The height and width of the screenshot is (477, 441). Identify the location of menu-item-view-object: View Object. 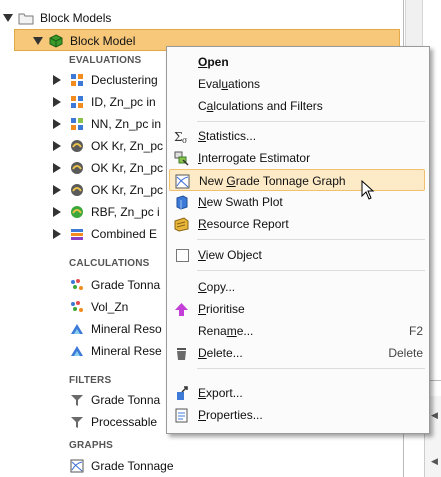
(298, 255).